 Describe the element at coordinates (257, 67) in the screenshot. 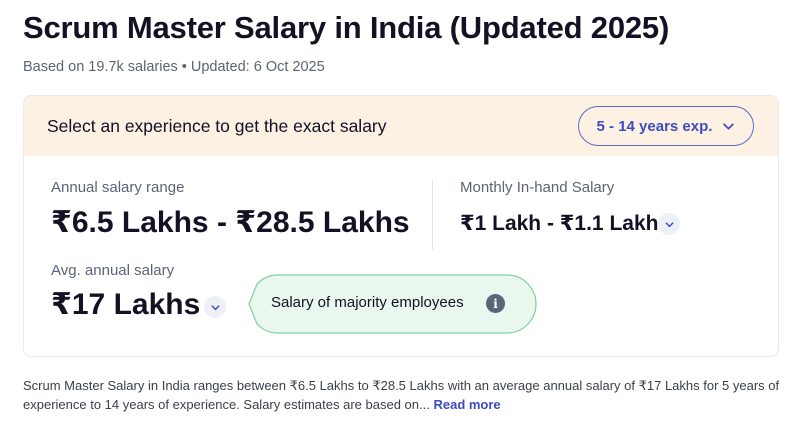

I see `updated-date: Updated: 6 Oct 2025` at that location.